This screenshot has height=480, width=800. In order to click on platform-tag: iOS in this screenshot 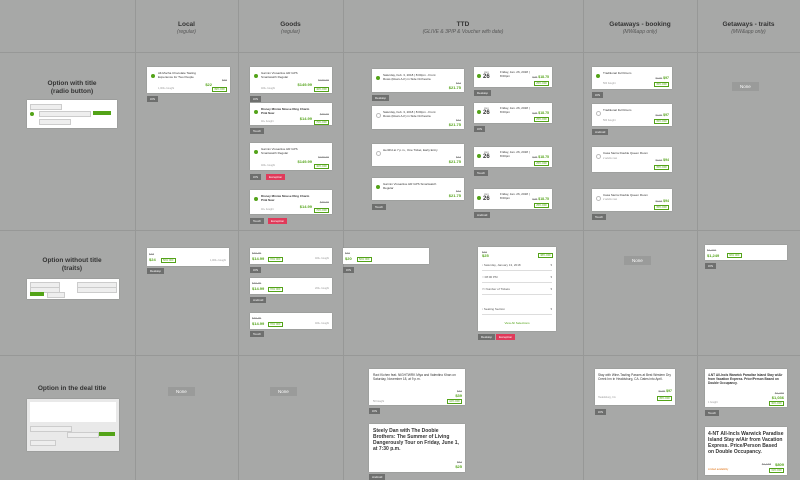, I will do `click(256, 99)`.